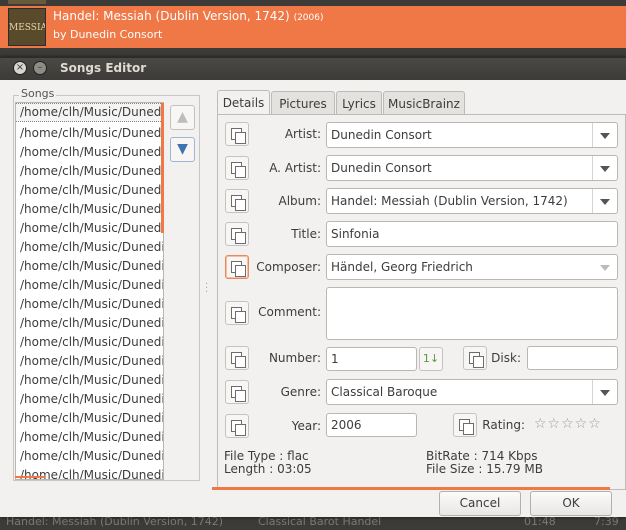 Image resolution: width=626 pixels, height=530 pixels. What do you see at coordinates (571, 503) in the screenshot?
I see `ok-button: OK` at bounding box center [571, 503].